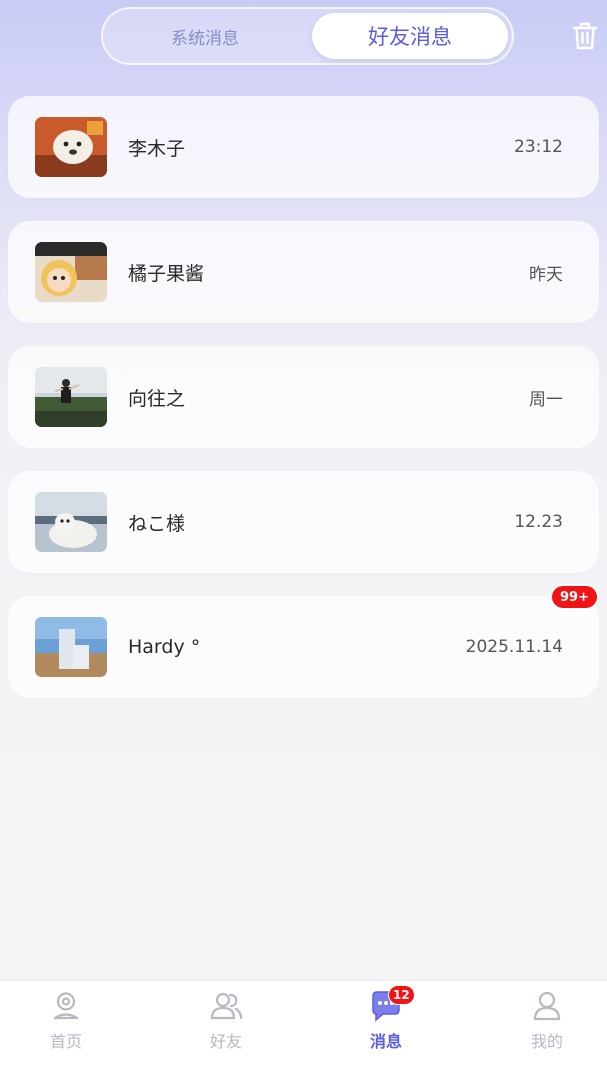  I want to click on contact-name: ねこ様, so click(157, 523).